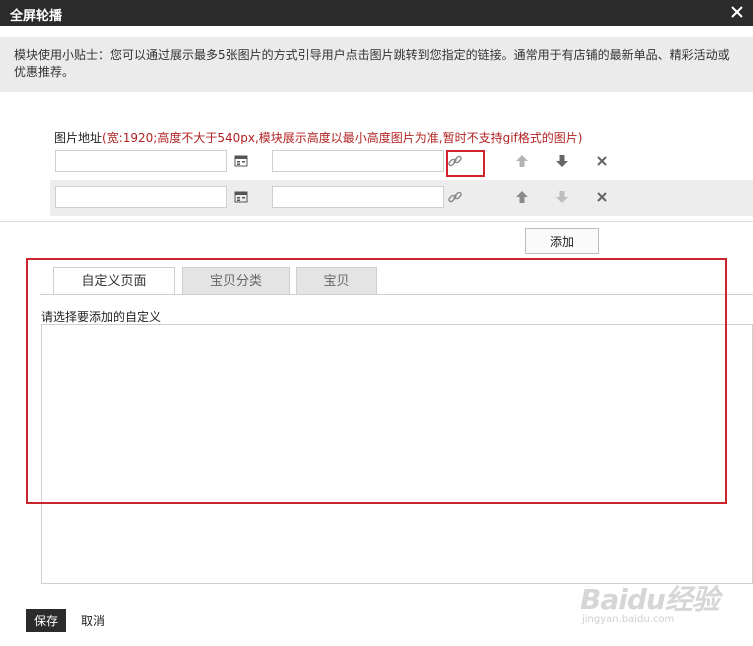 The height and width of the screenshot is (646, 753). What do you see at coordinates (46, 620) in the screenshot?
I see `save-button: 保存` at bounding box center [46, 620].